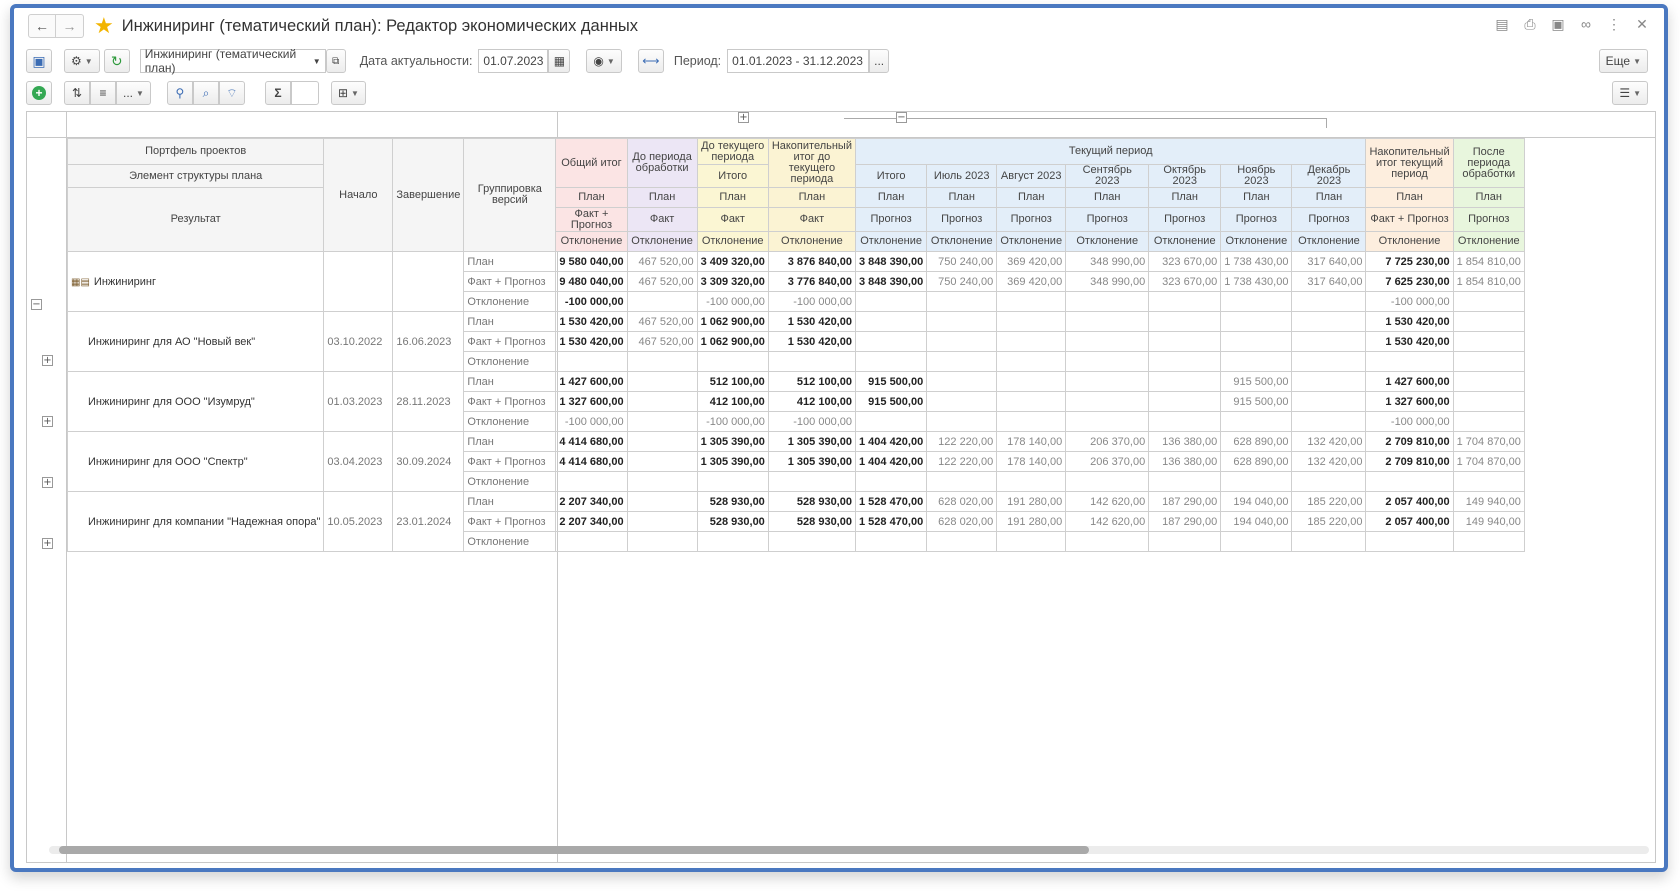  What do you see at coordinates (1558, 24) in the screenshot?
I see `preview-icon: ▣` at bounding box center [1558, 24].